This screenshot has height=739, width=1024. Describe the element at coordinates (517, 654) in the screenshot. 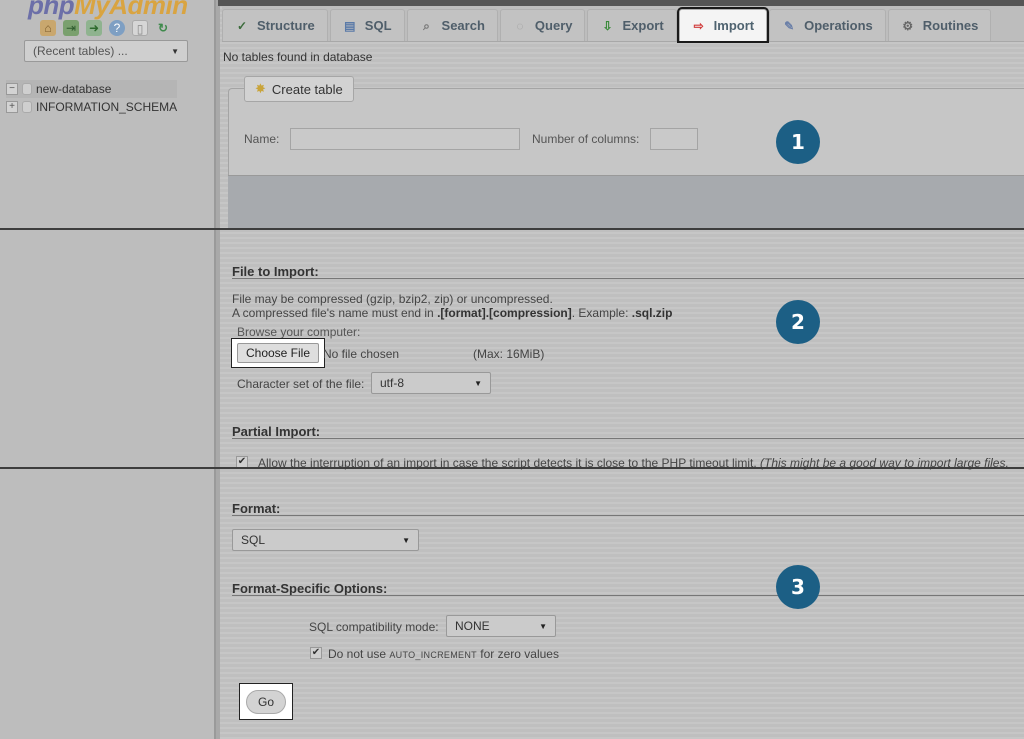

I see `autoinc-text: for zero values` at that location.